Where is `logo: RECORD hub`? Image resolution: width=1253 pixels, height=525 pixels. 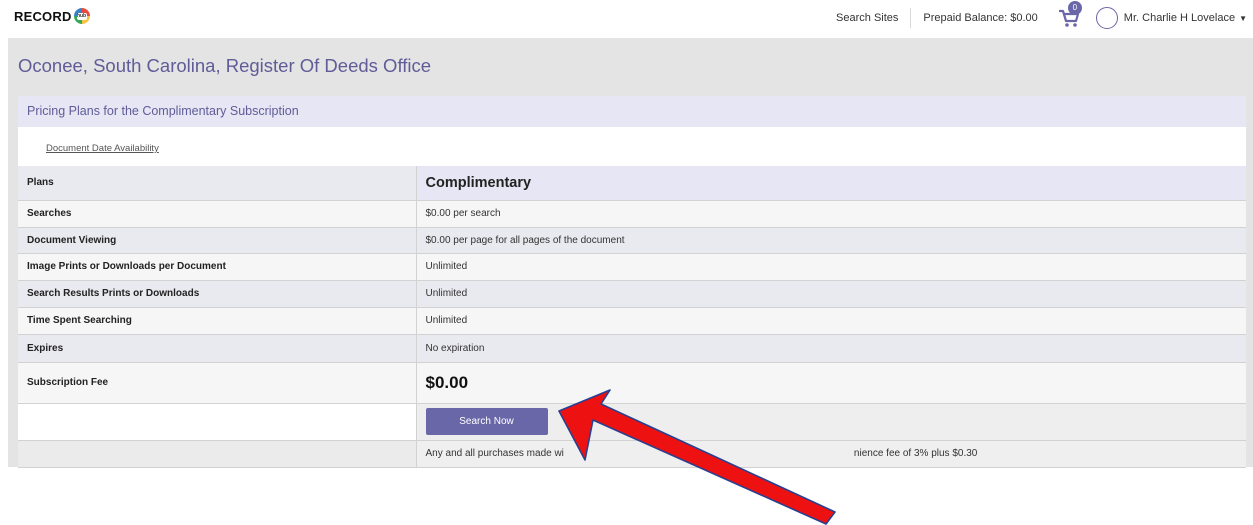 logo: RECORD hub is located at coordinates (52, 16).